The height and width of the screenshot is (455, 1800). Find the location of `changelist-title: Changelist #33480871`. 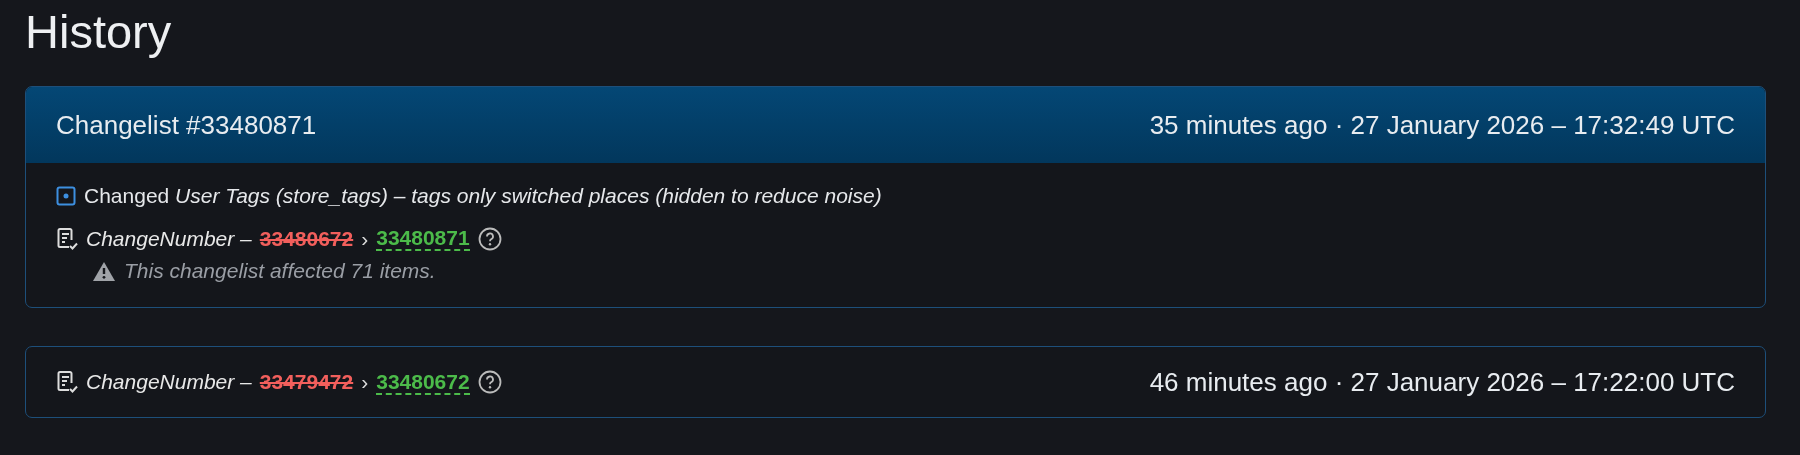

changelist-title: Changelist #33480871 is located at coordinates (186, 125).